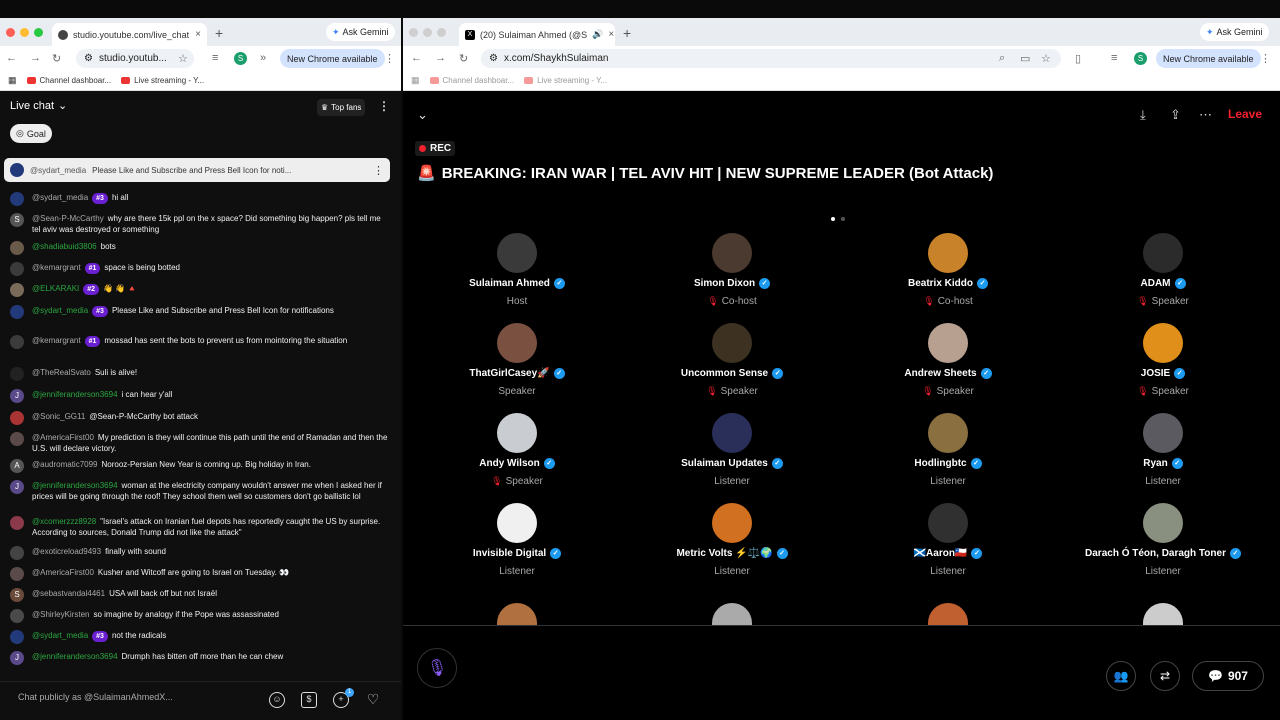 Image resolution: width=1280 pixels, height=720 pixels. What do you see at coordinates (838, 219) in the screenshot?
I see `page-indicator` at bounding box center [838, 219].